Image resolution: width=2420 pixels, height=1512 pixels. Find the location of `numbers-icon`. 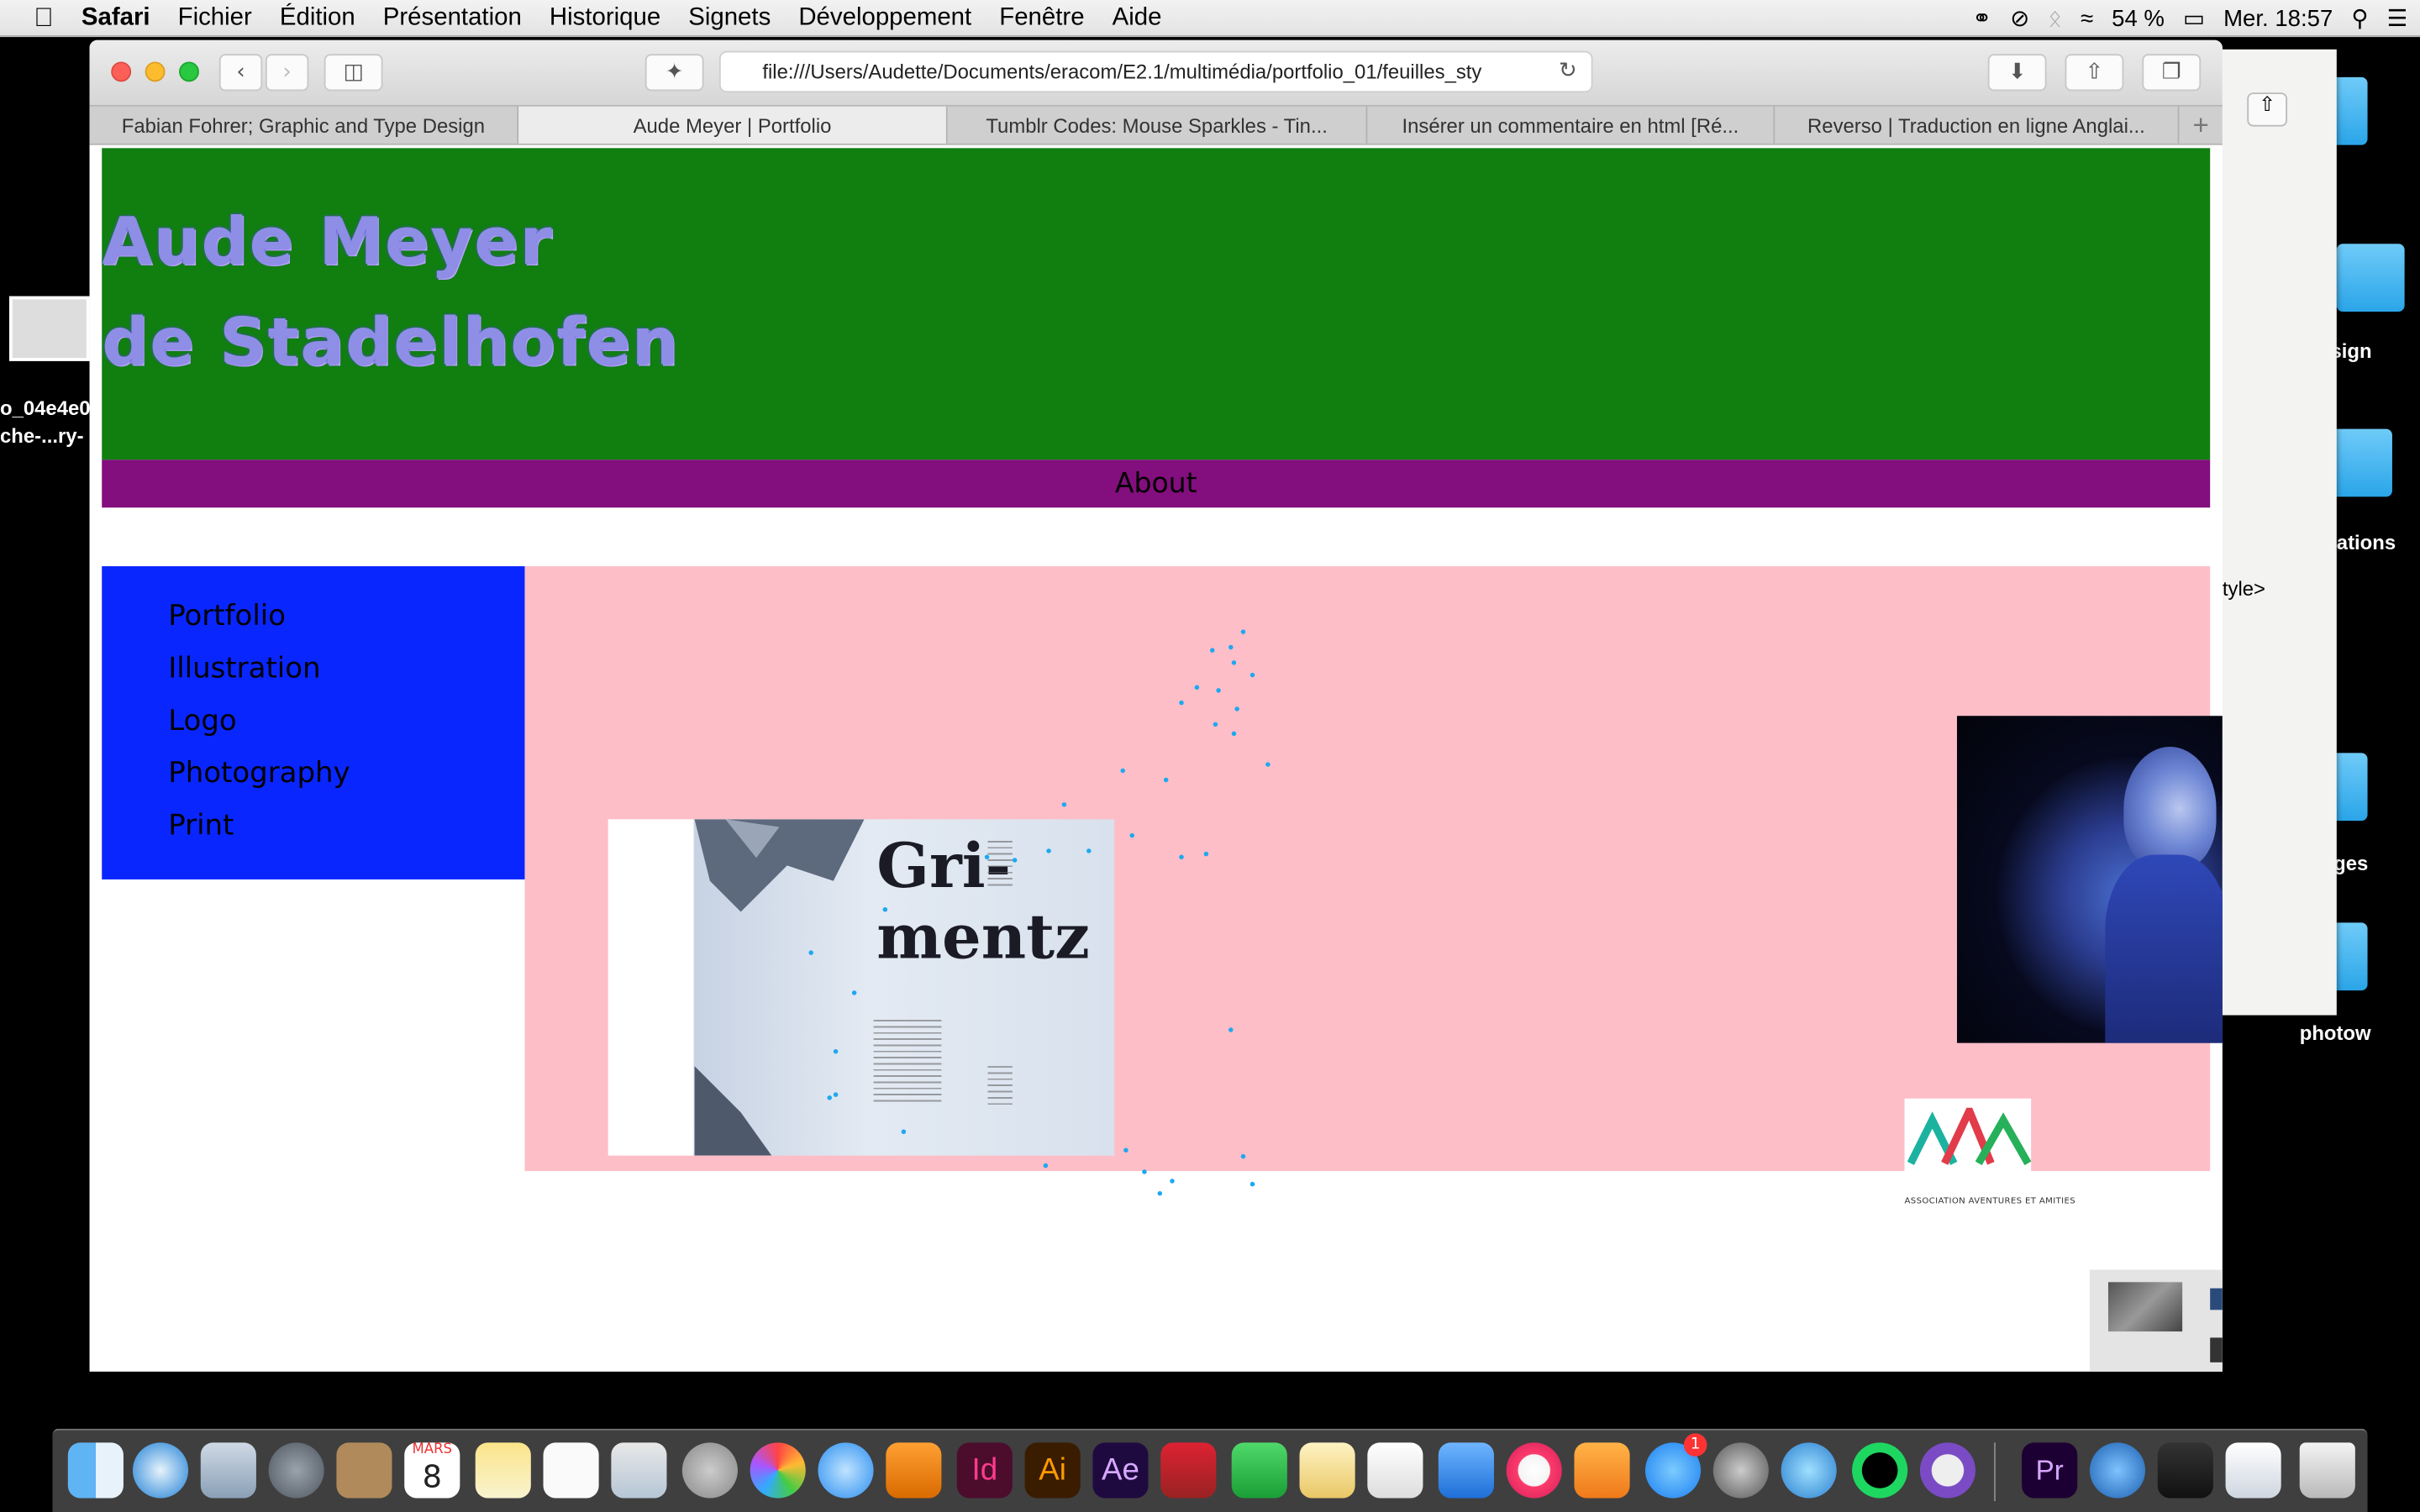

numbers-icon is located at coordinates (1395, 1470).